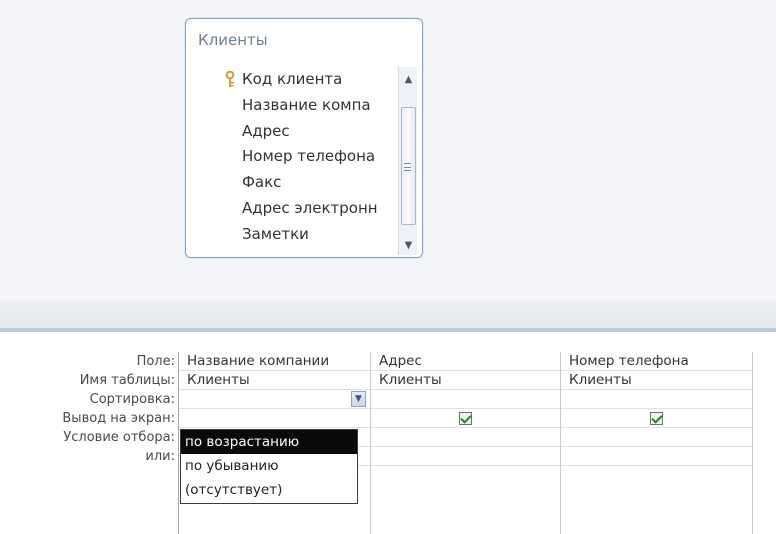  What do you see at coordinates (266, 130) in the screenshot?
I see `field-label: Адрес` at bounding box center [266, 130].